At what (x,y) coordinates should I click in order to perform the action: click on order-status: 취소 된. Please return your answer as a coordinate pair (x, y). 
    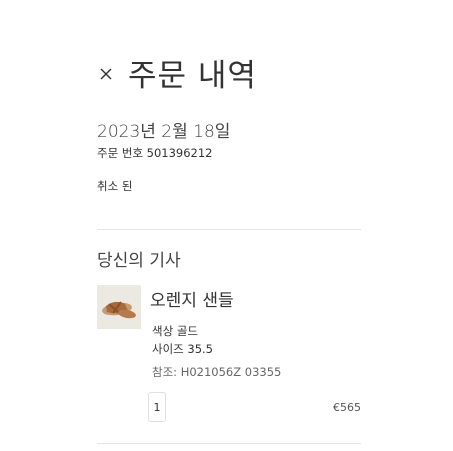
    Looking at the image, I should click on (115, 186).